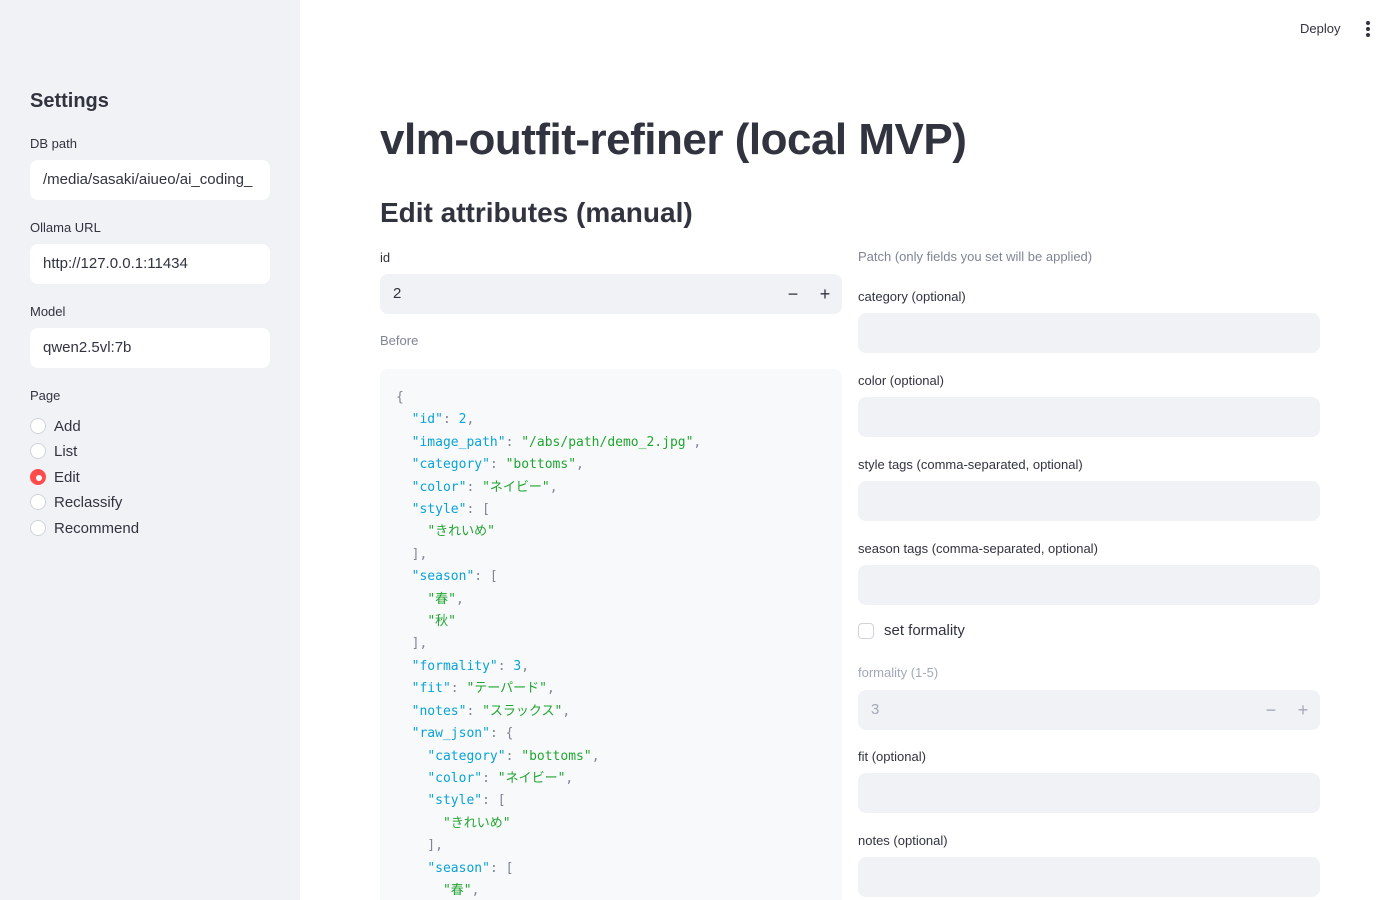  I want to click on formality-value: 3, so click(875, 709).